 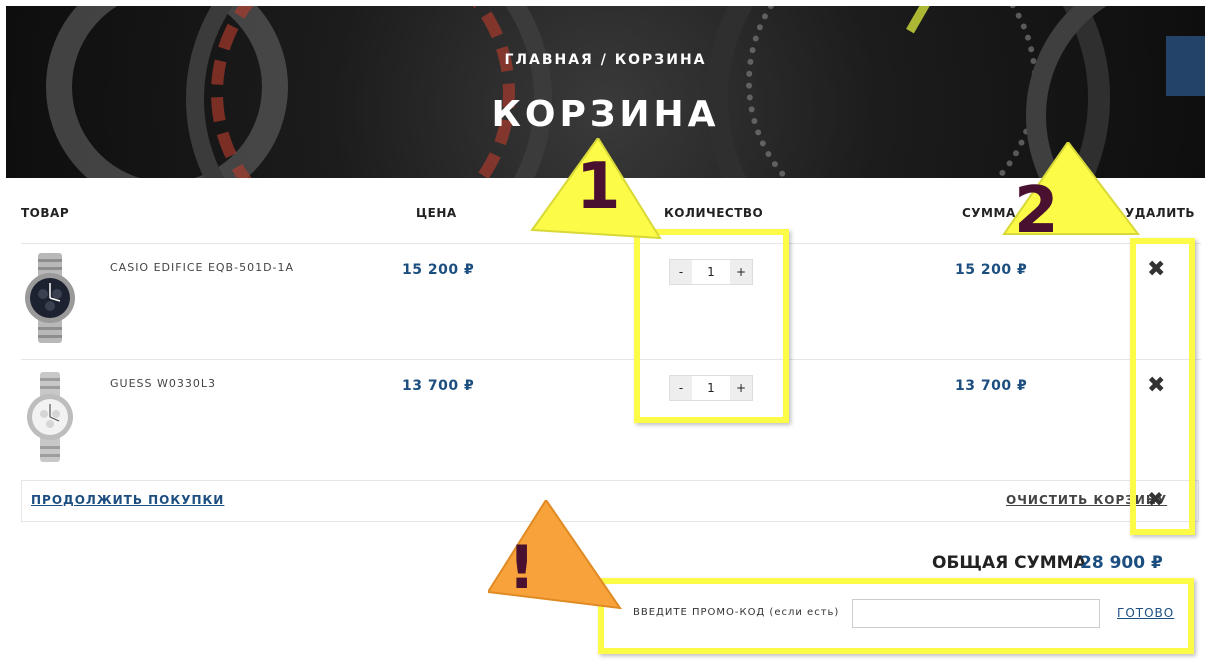 I want to click on callout-2: 2, so click(x=1071, y=195).